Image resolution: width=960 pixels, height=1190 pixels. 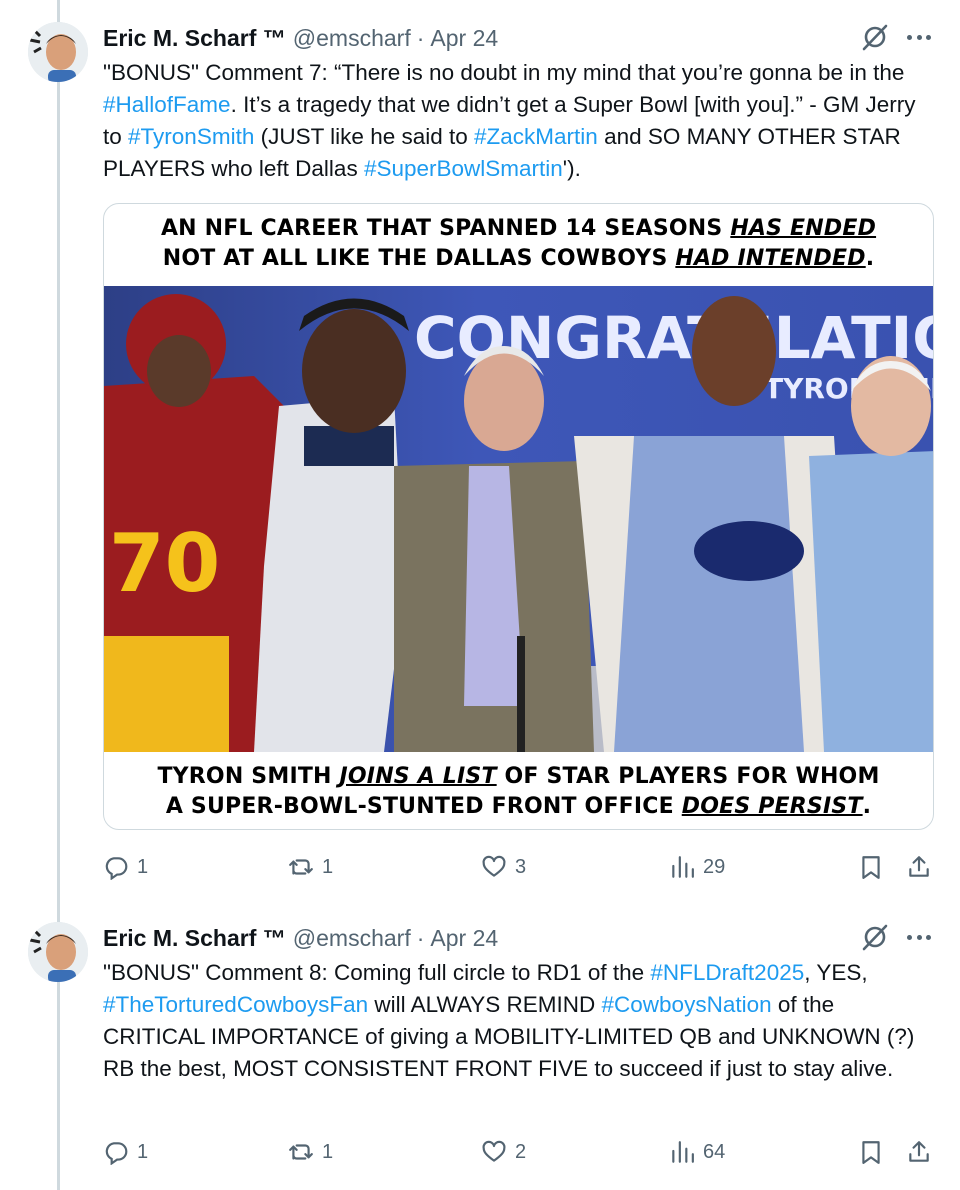 I want to click on caption-text: AN NFL CAREER THAT SPANNED 14 SEASONS, so click(x=445, y=228).